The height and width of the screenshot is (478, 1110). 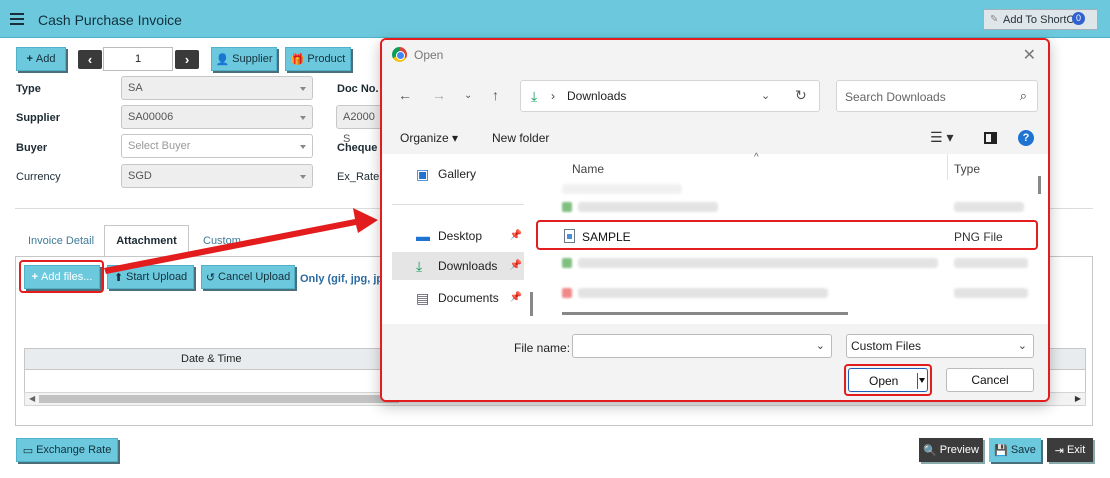 I want to click on address-bar: ⤓ › Downloads ⌄ ↻, so click(x=670, y=96).